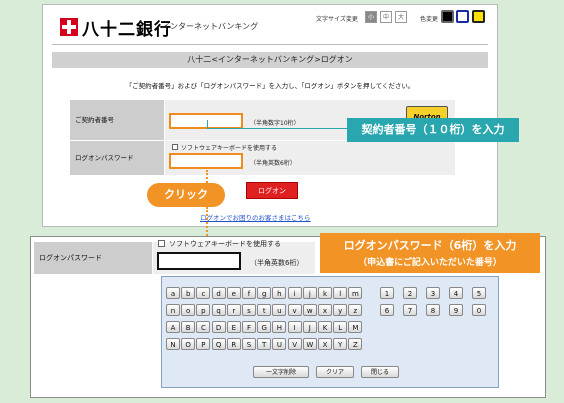 The image size is (564, 403). Describe the element at coordinates (456, 293) in the screenshot. I see `key-4: 4` at that location.